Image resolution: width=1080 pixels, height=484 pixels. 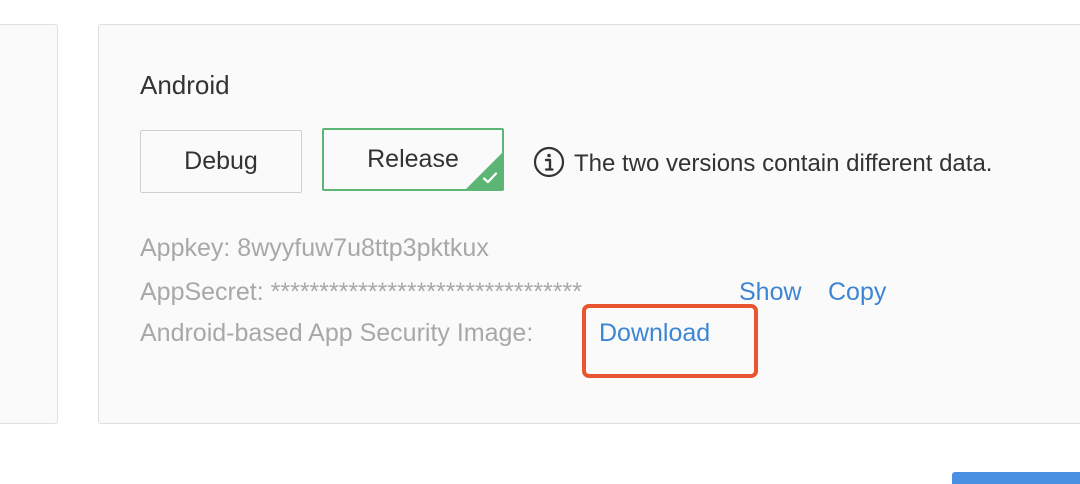 I want to click on info-icon, so click(x=549, y=162).